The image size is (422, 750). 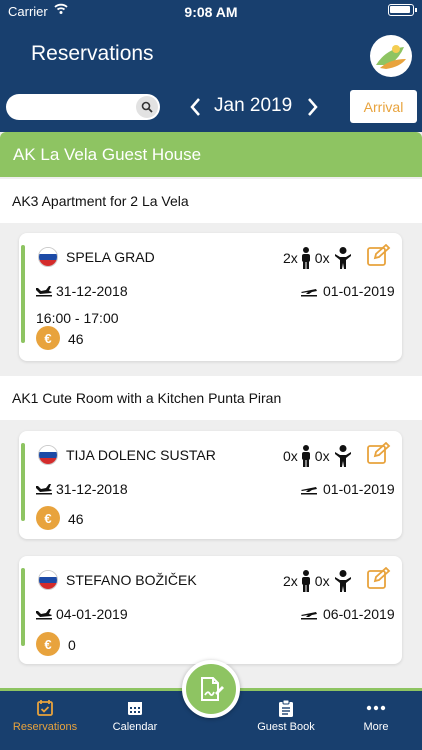 I want to click on page-title: Reservations, so click(x=92, y=53).